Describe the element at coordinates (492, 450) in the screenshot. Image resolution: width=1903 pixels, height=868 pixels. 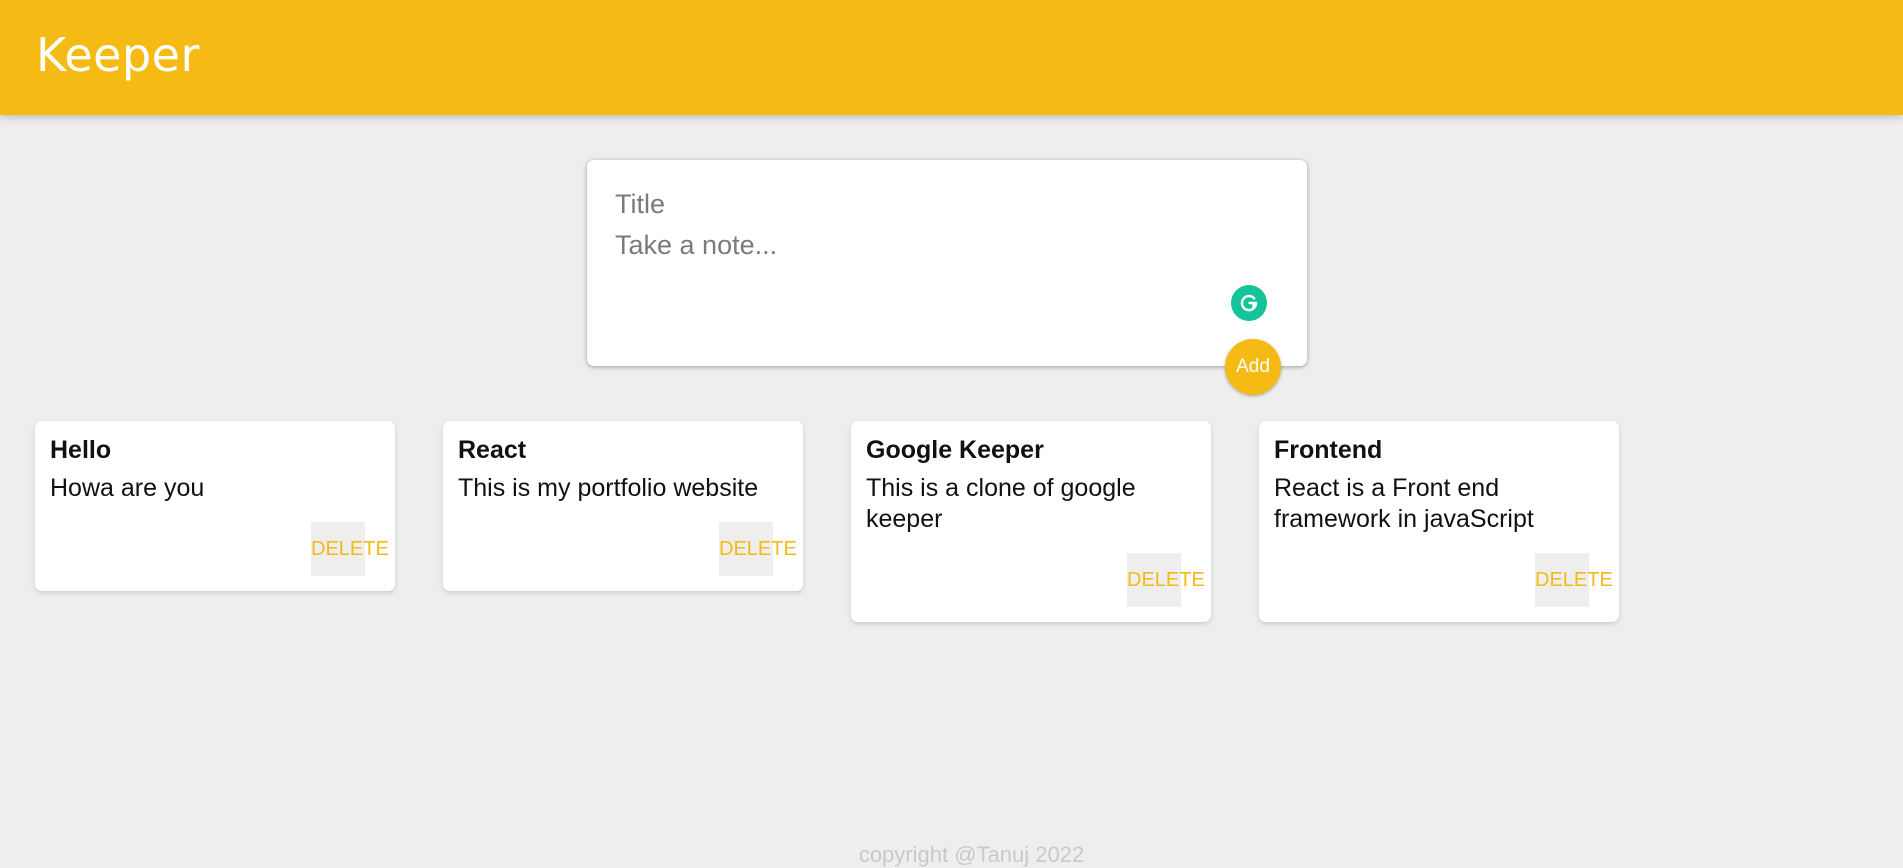
I see `note-title: React` at that location.